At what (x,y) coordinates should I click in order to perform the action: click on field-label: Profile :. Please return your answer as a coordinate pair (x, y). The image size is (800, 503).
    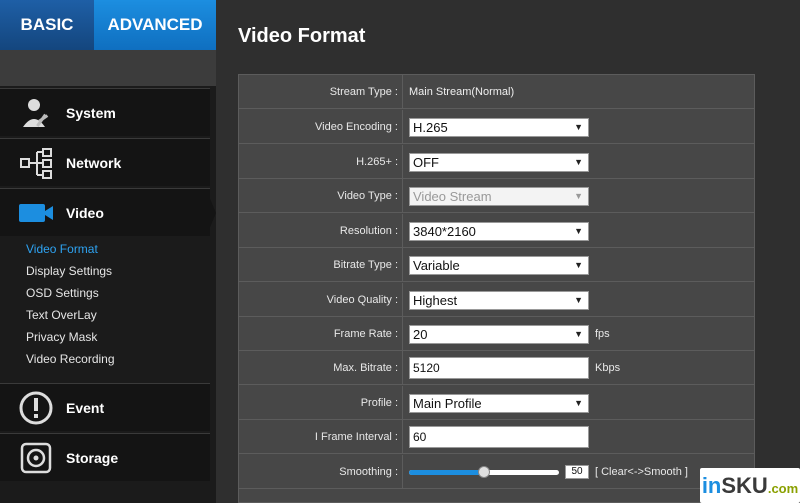
    Looking at the image, I should click on (321, 403).